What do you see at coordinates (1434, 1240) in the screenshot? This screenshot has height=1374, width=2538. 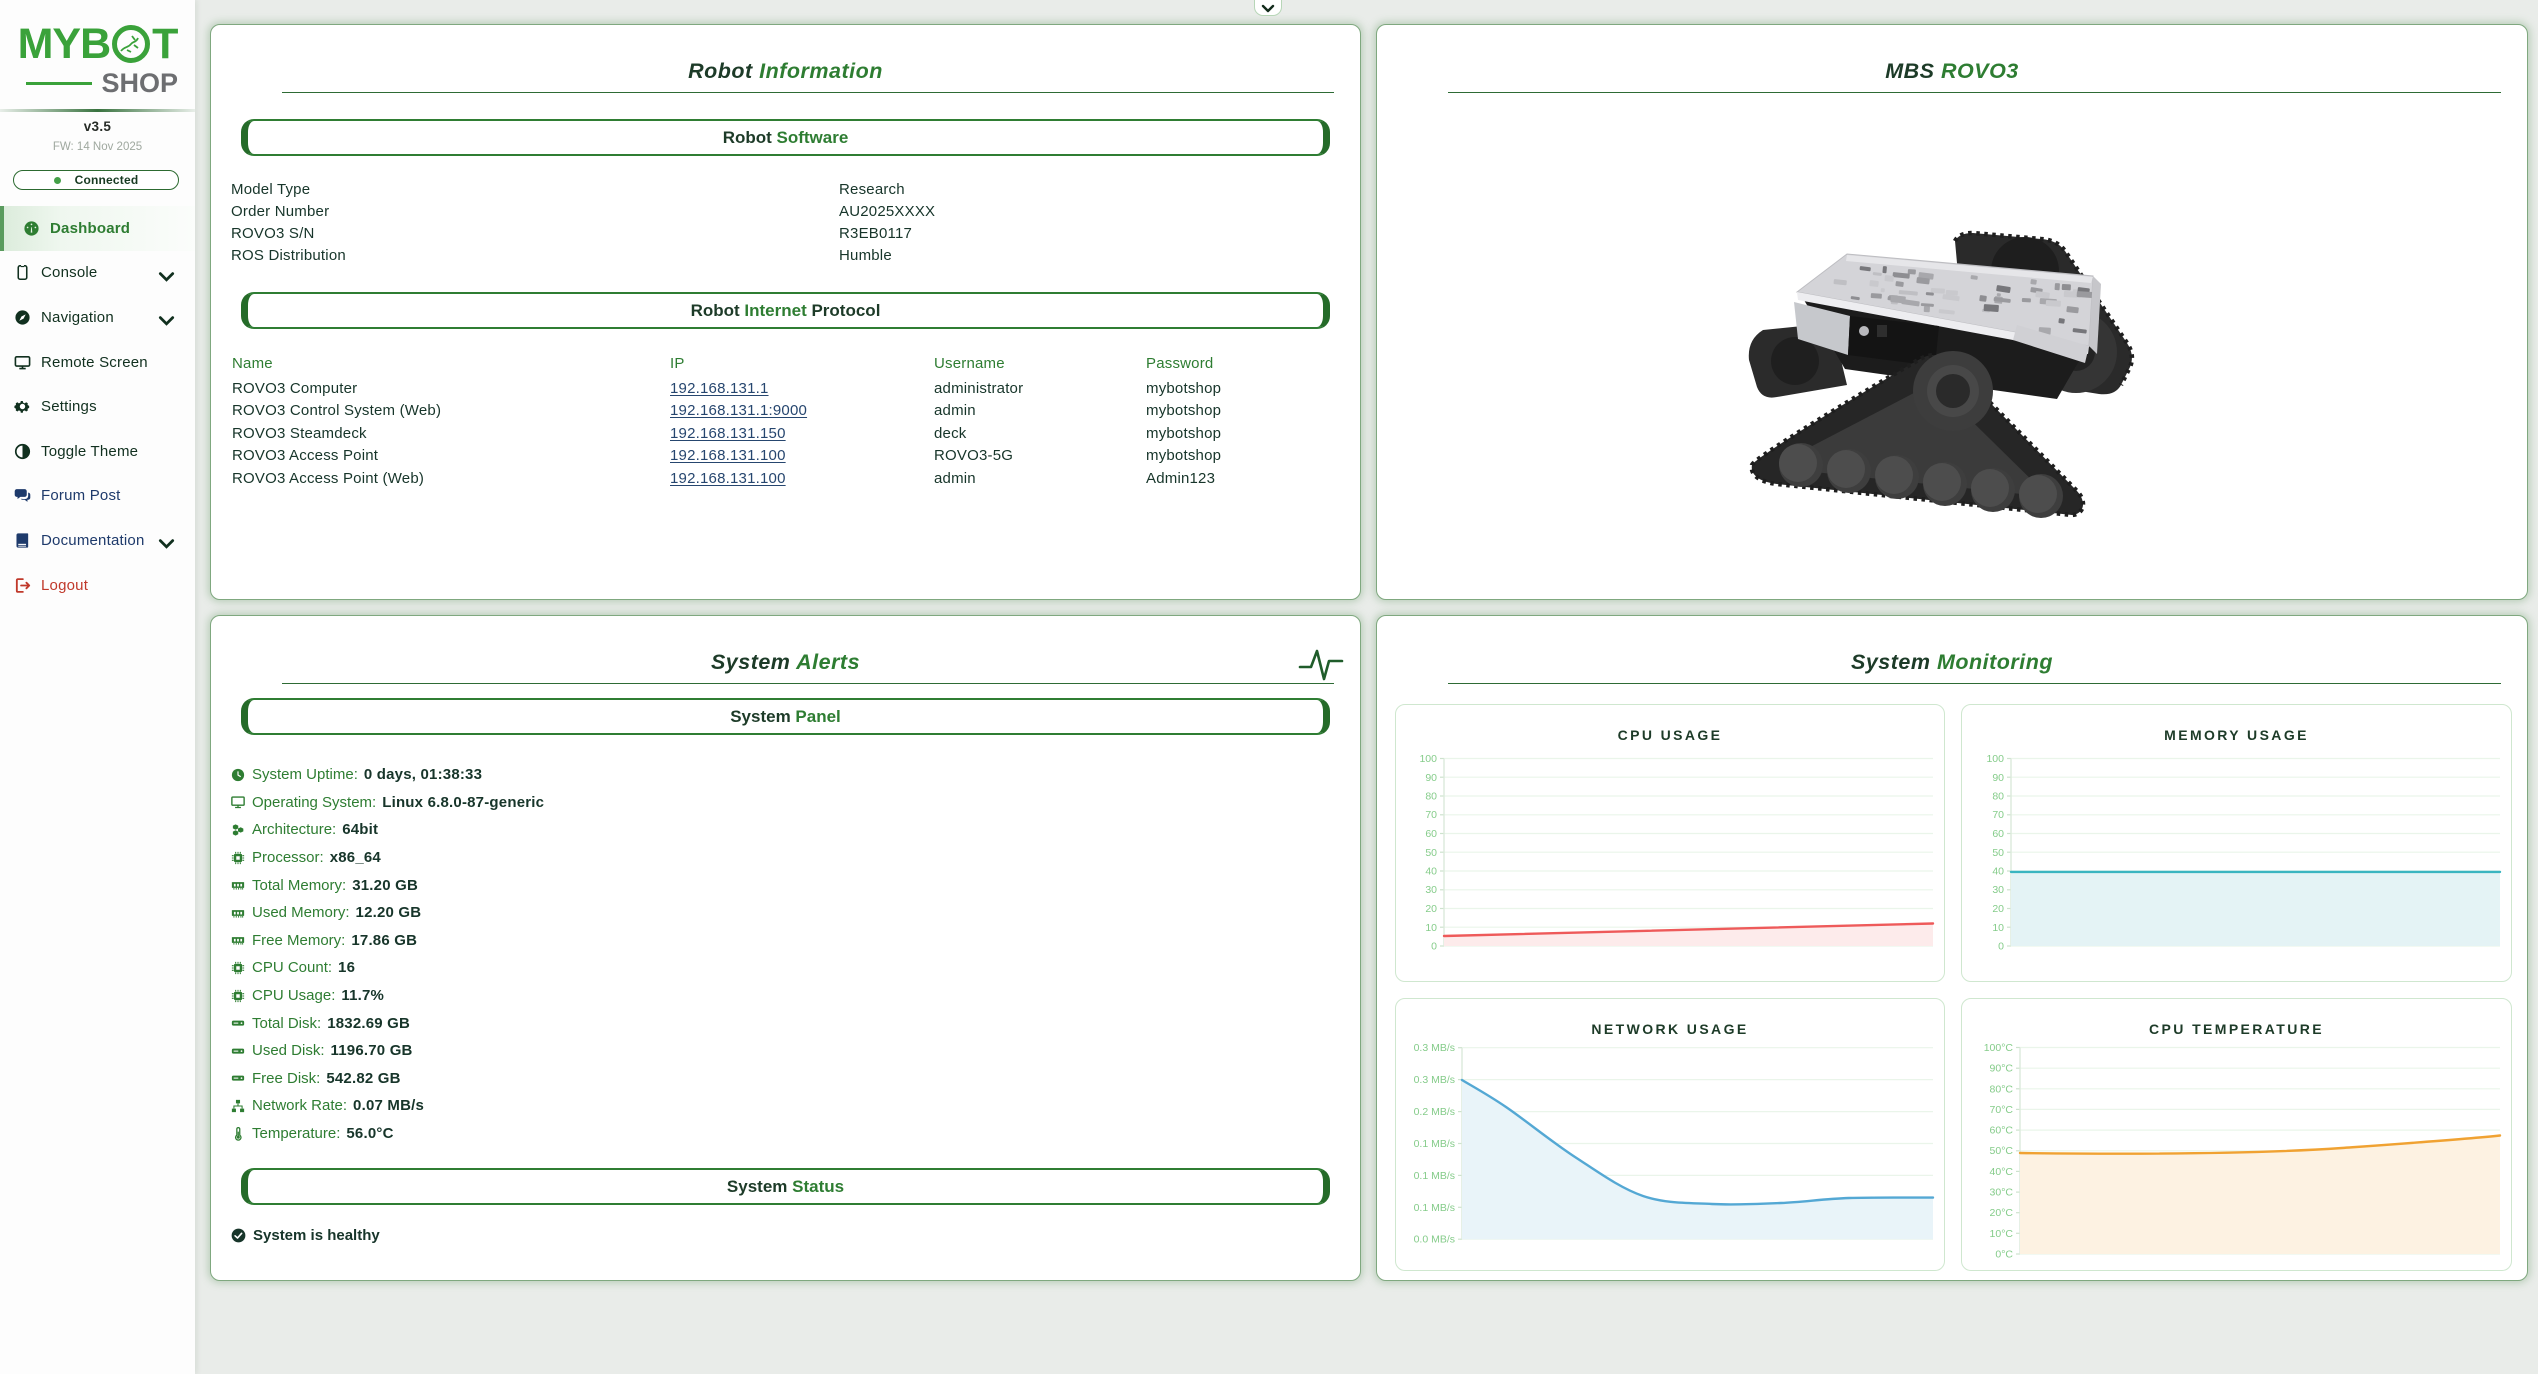 I see `svg-text: 0.0 MB/s` at bounding box center [1434, 1240].